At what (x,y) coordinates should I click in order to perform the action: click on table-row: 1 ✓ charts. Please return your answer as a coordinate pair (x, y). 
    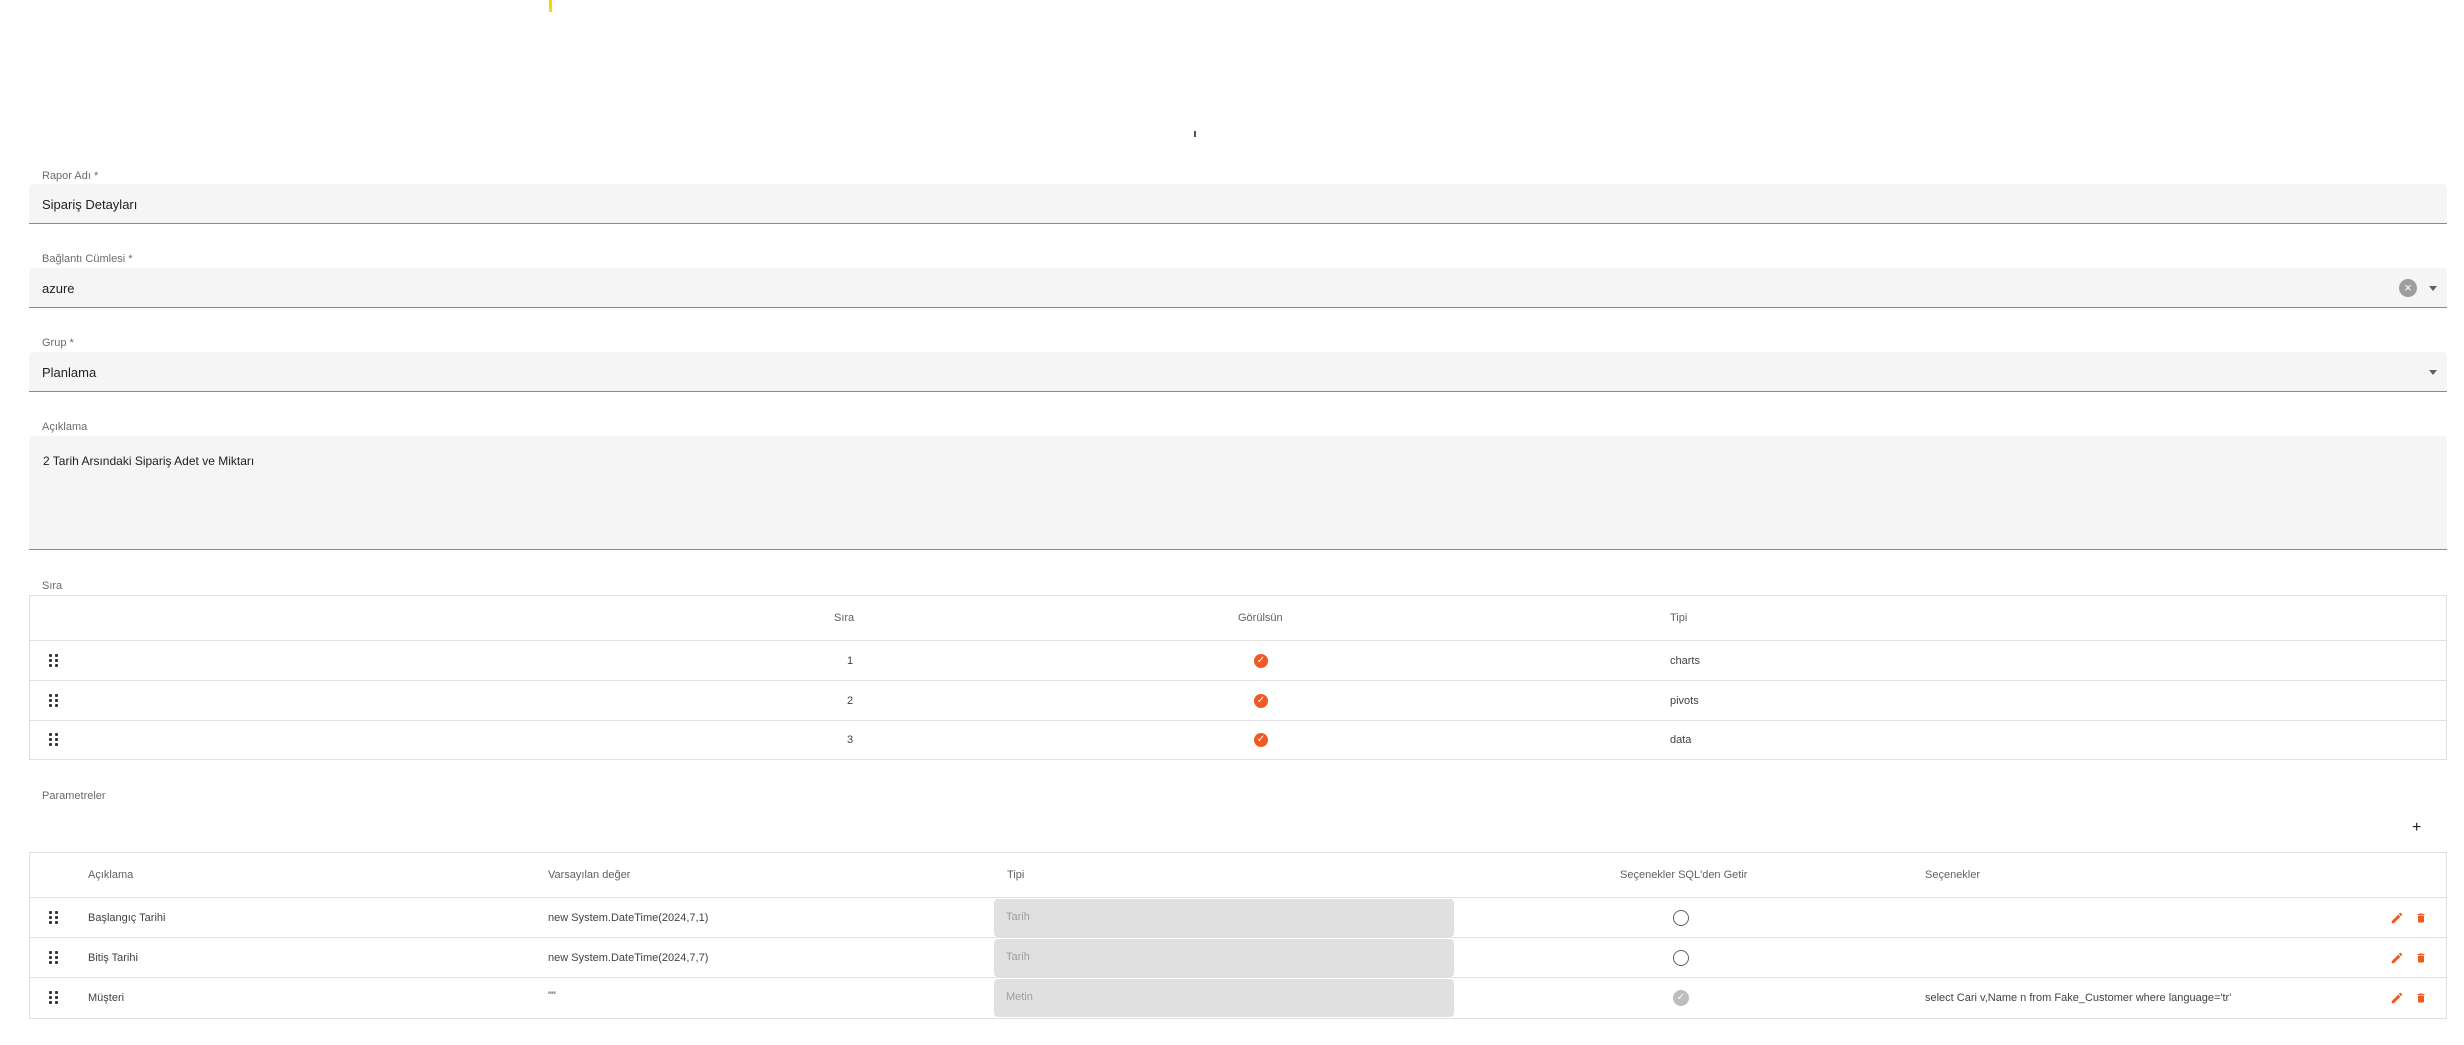
    Looking at the image, I should click on (1238, 661).